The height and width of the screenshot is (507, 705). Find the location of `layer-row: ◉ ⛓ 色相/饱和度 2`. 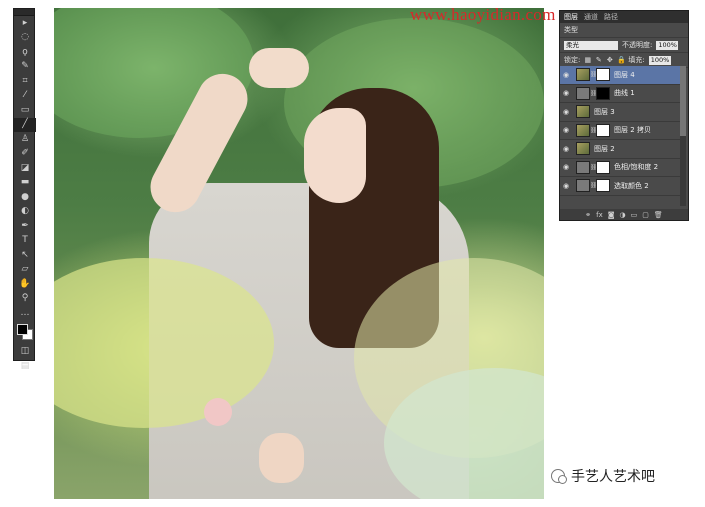

layer-row: ◉ ⛓ 色相/饱和度 2 is located at coordinates (620, 168).